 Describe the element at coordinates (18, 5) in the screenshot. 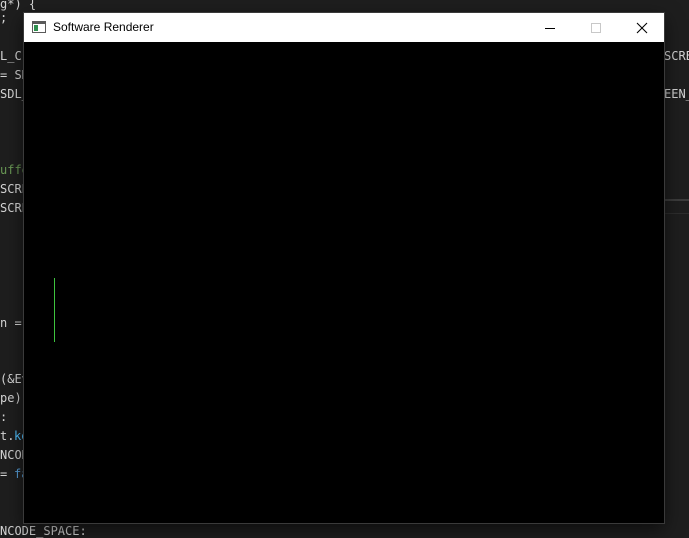

I see `code-fragment: g*) {` at that location.